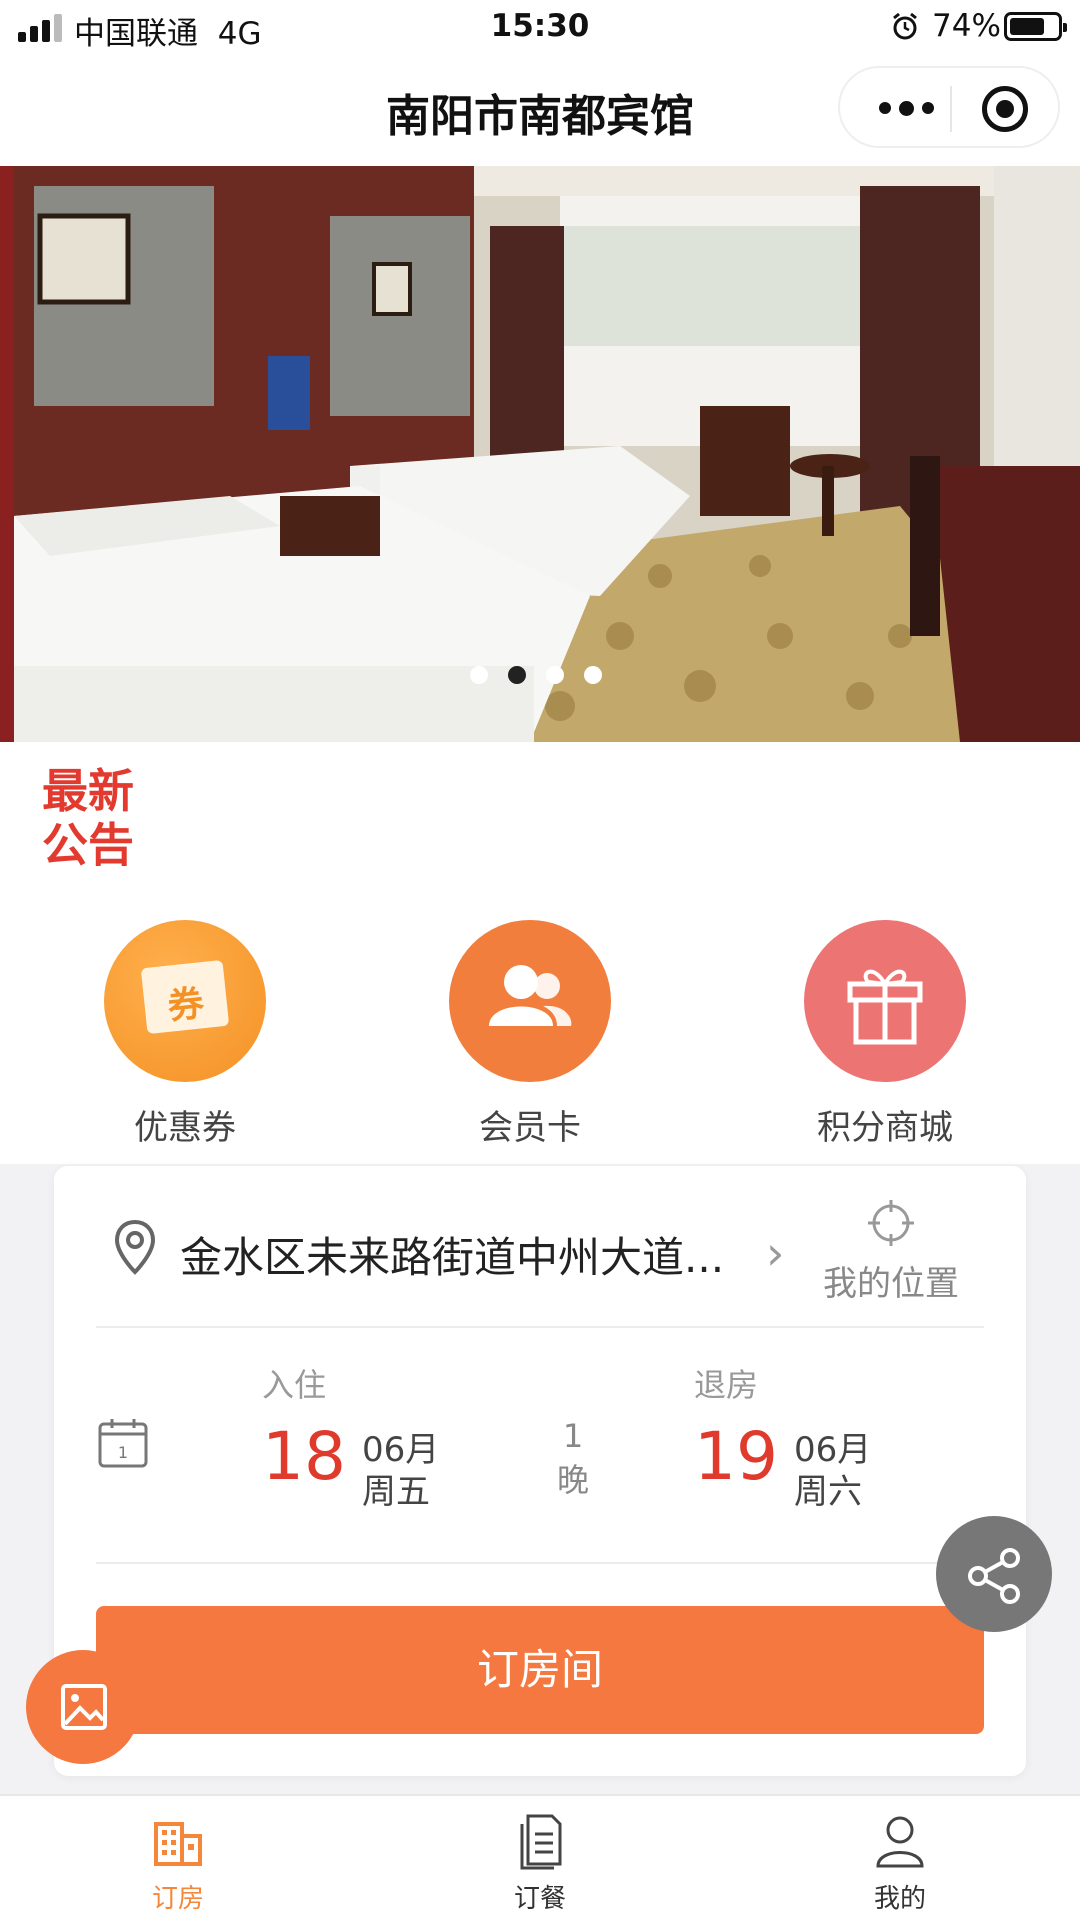 The width and height of the screenshot is (1080, 1920). Describe the element at coordinates (540, 1670) in the screenshot. I see `book-room-button: 订房间` at that location.